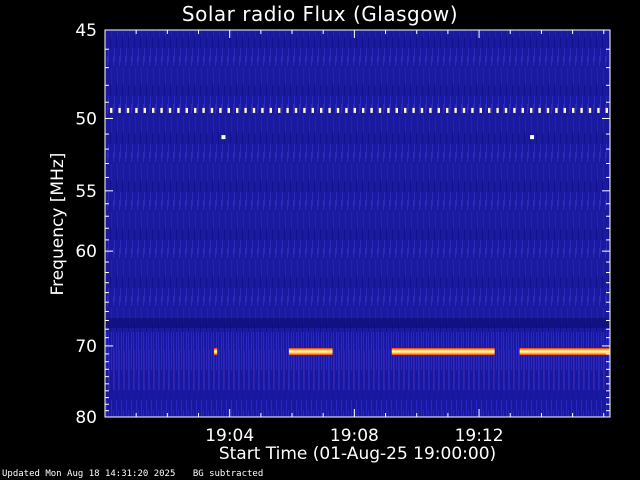 This screenshot has height=480, width=640. Describe the element at coordinates (229, 436) in the screenshot. I see `x-tick-label: 19:04` at that location.